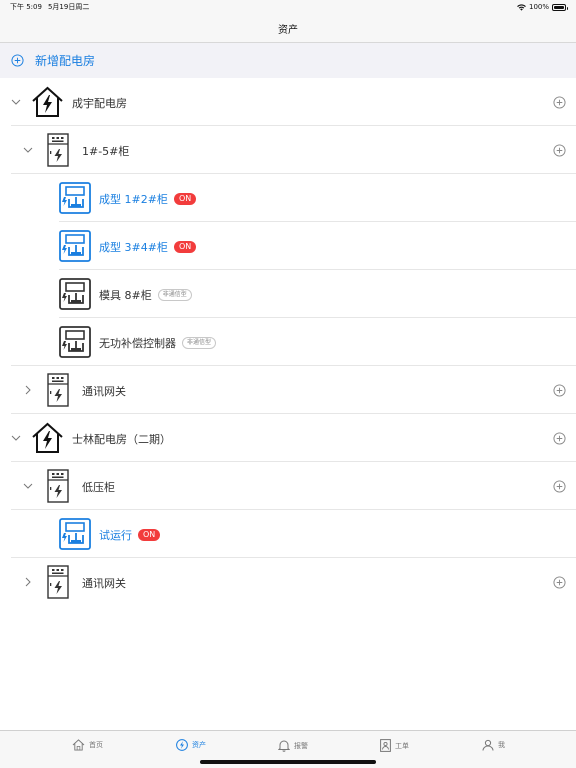 The image size is (576, 768). I want to click on tab-me: 我, so click(493, 745).